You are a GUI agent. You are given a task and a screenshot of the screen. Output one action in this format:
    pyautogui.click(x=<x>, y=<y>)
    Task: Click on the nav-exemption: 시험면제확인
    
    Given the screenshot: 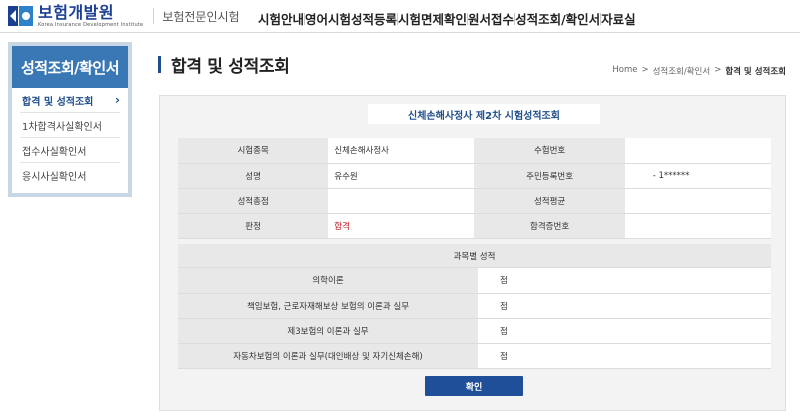 What is the action you would take?
    pyautogui.click(x=432, y=18)
    